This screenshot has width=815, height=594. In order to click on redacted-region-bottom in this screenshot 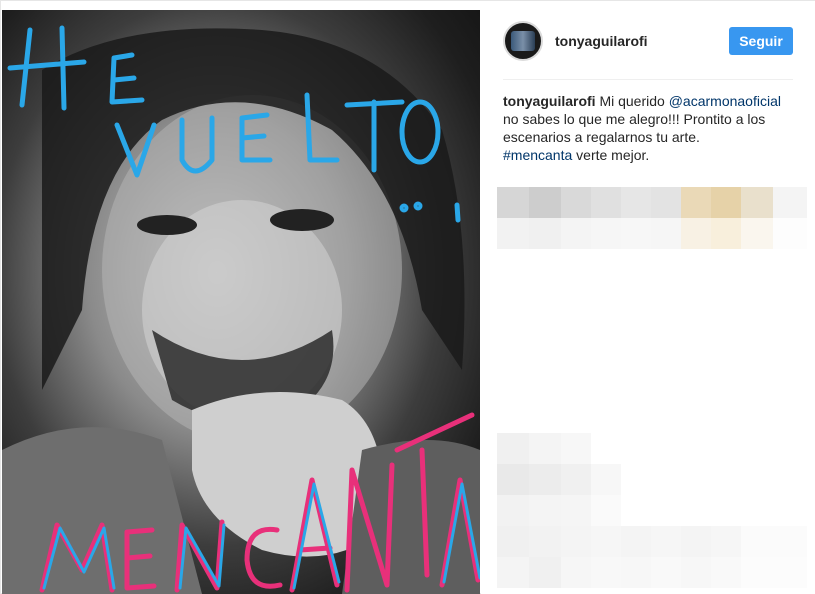, I will do `click(652, 510)`.